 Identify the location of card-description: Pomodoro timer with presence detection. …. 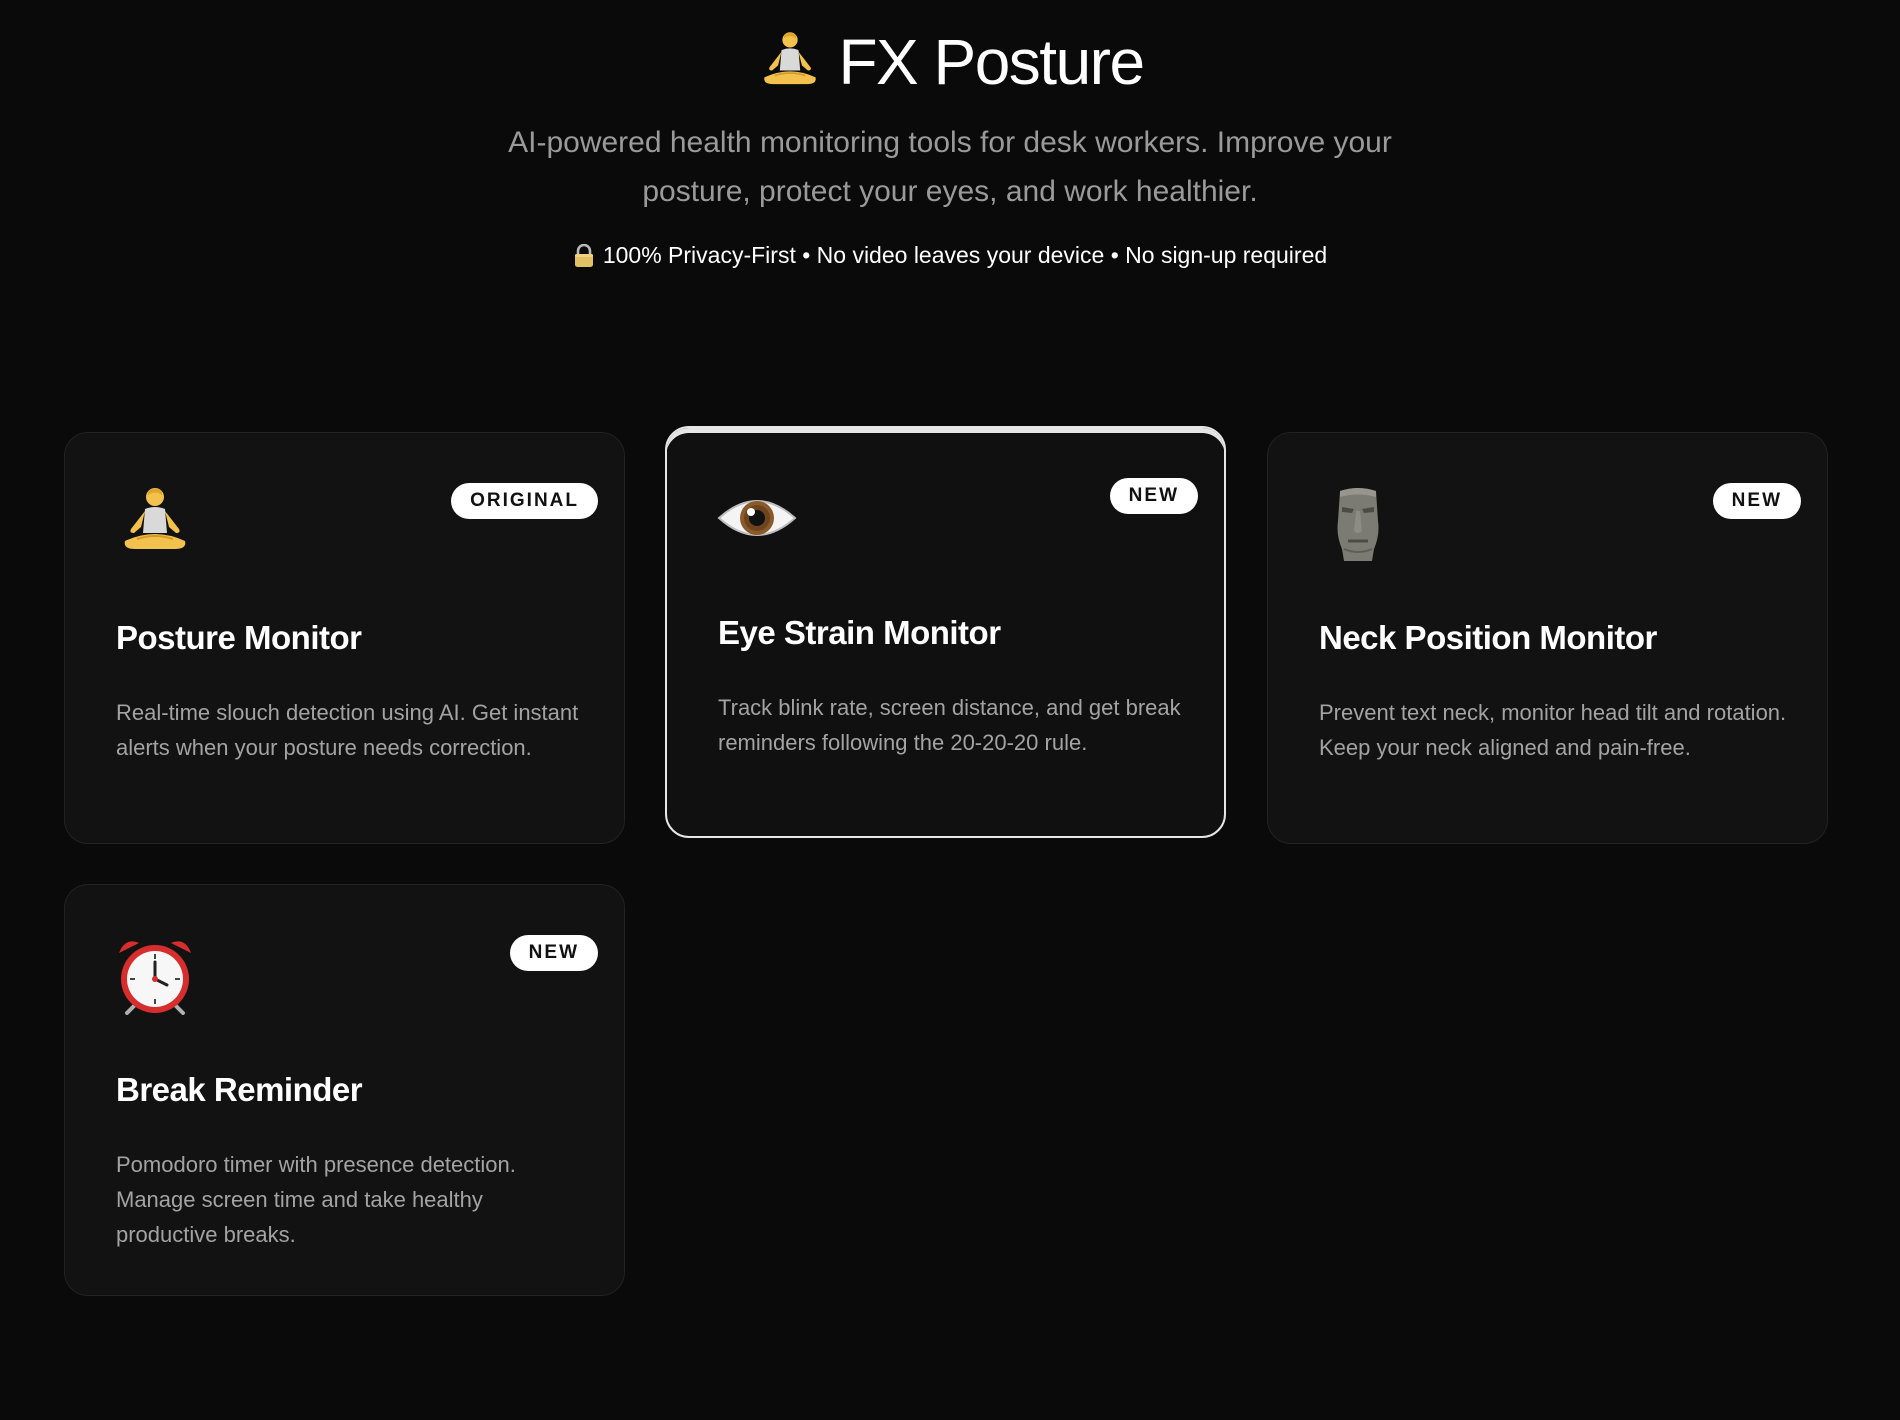
(316, 1199).